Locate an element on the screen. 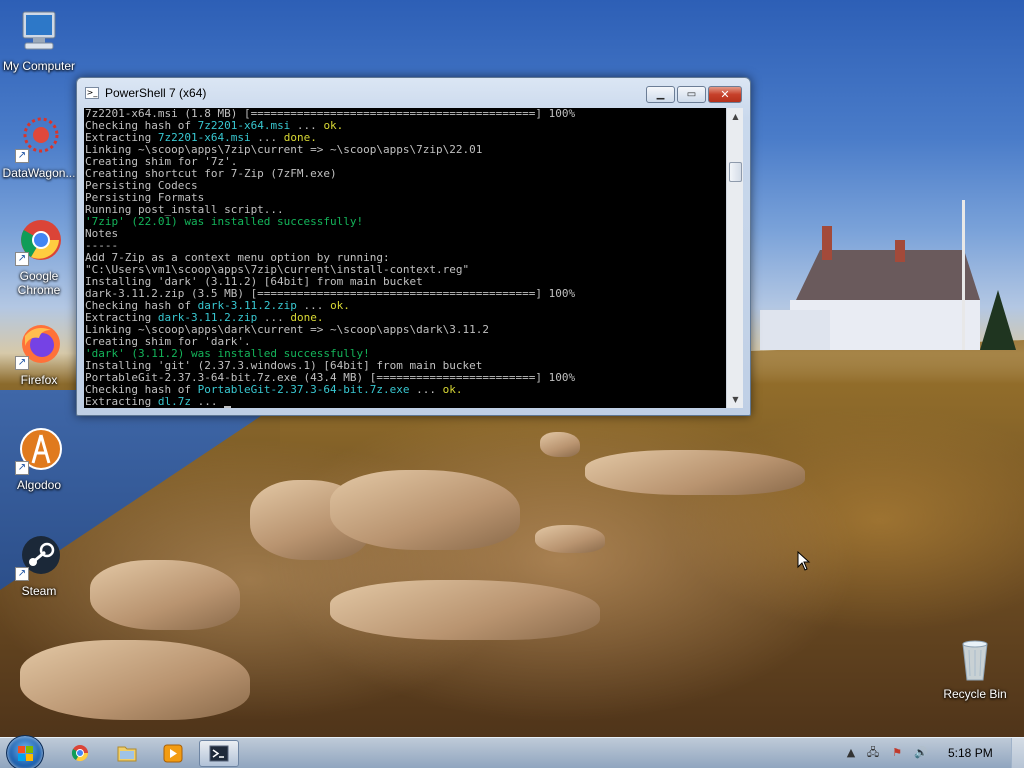  text-cursor is located at coordinates (228, 407).